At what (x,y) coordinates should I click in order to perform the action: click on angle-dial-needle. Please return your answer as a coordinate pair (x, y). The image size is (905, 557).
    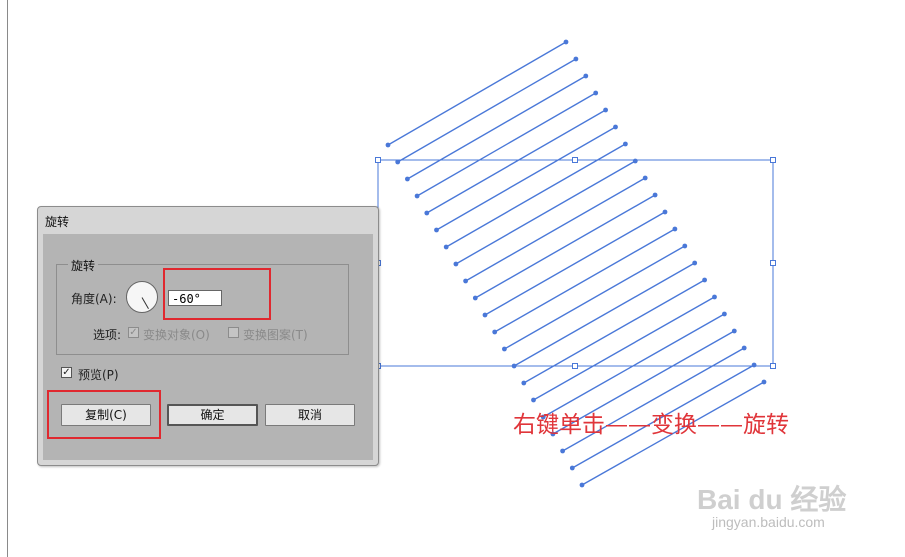
    Looking at the image, I should click on (145, 303).